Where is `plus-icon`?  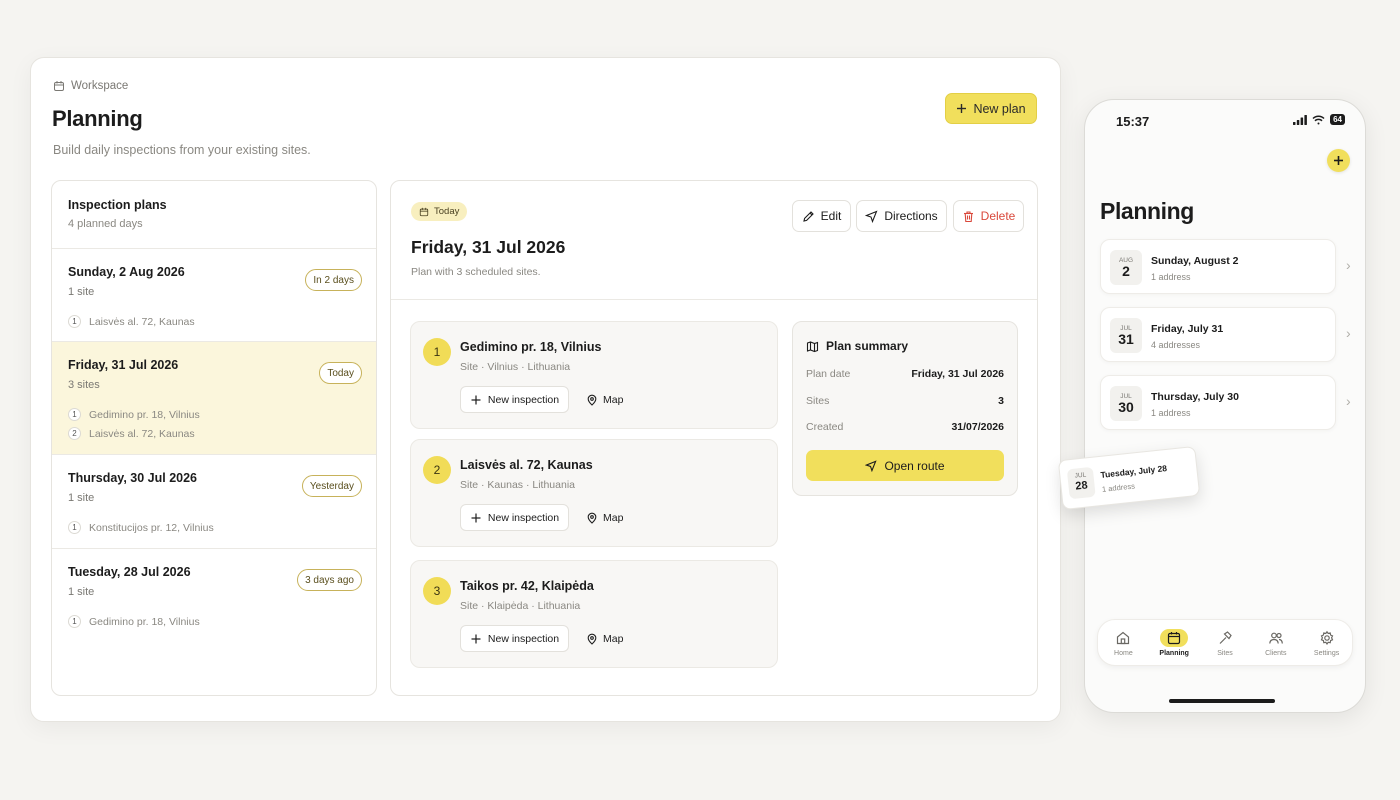 plus-icon is located at coordinates (476, 638).